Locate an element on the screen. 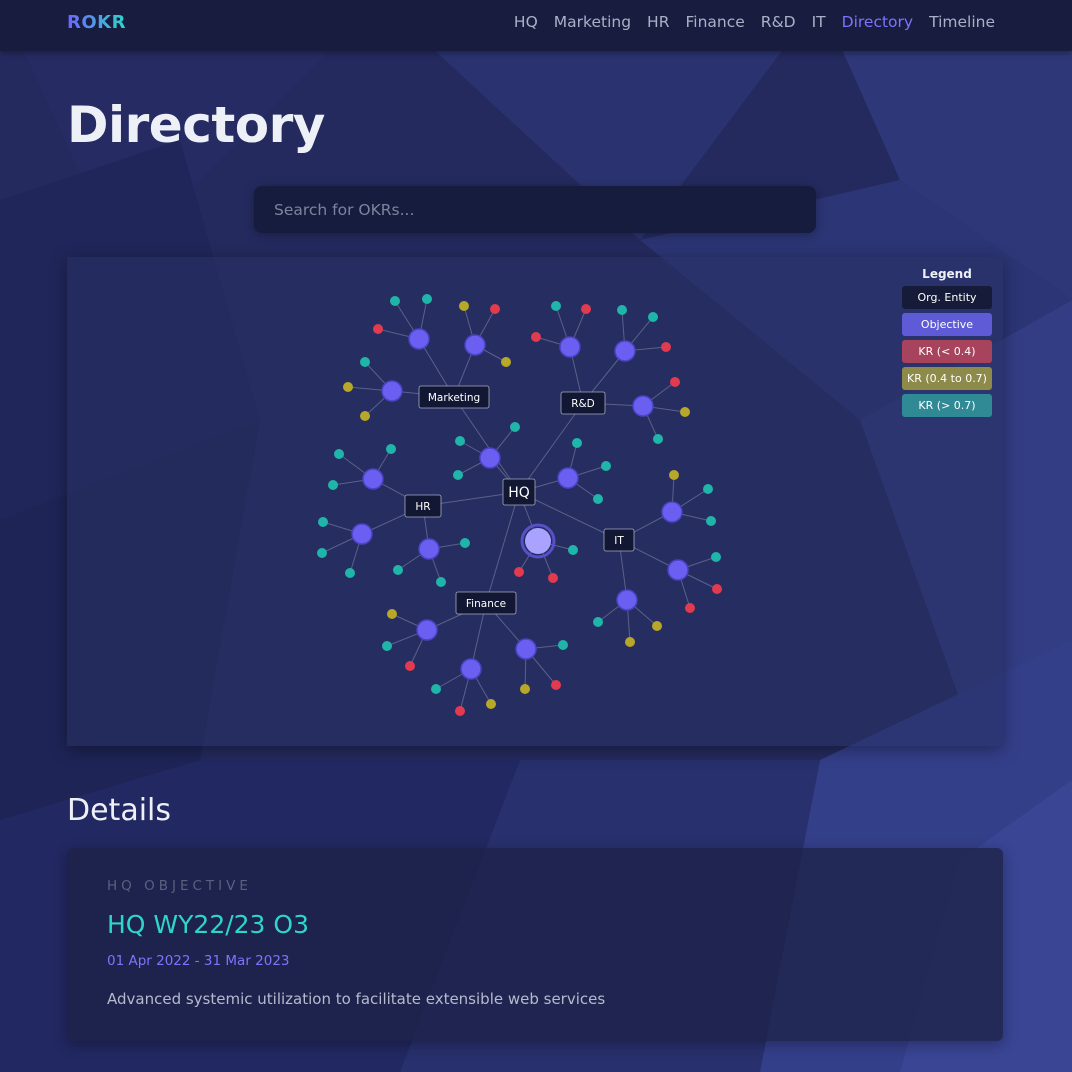 The width and height of the screenshot is (1072, 1072). app-logo: ROKR is located at coordinates (96, 22).